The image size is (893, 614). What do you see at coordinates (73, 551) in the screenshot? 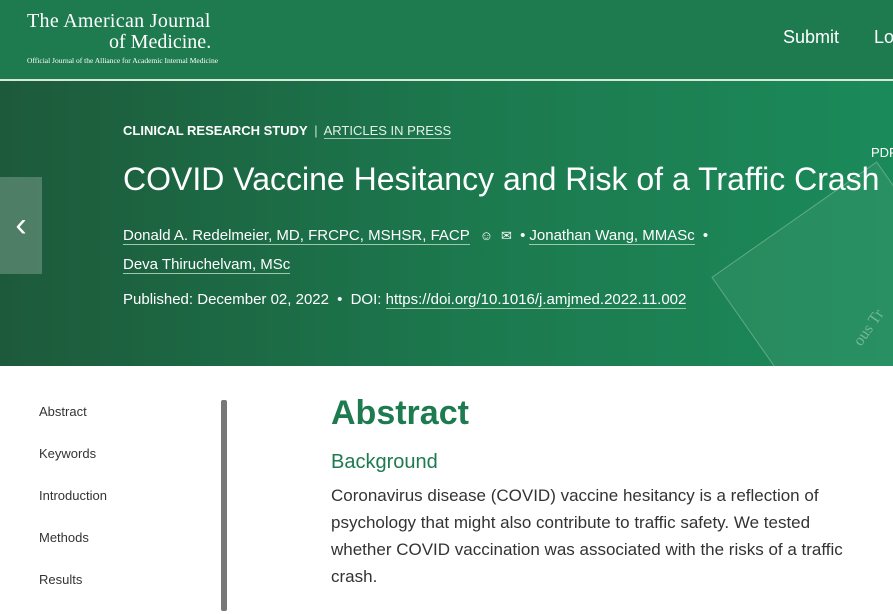
I see `toc-item-methods: Methods` at bounding box center [73, 551].